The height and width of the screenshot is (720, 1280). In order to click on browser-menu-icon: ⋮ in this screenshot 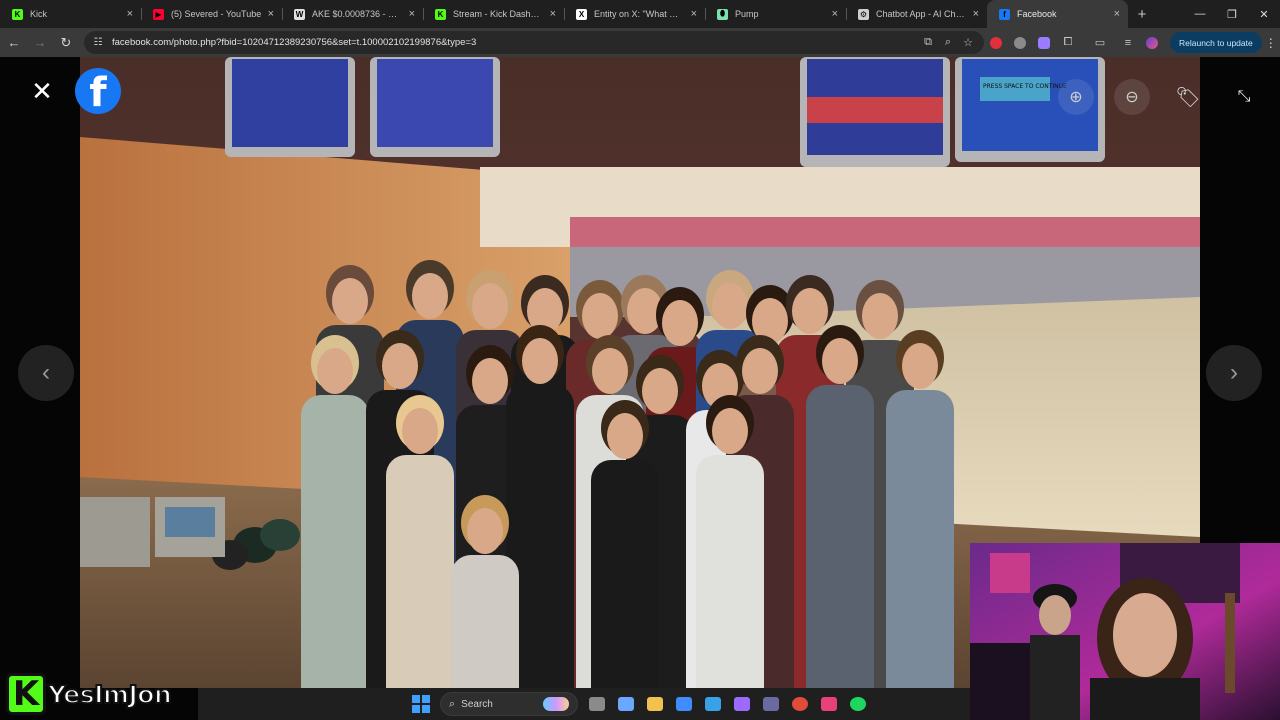, I will do `click(1271, 43)`.